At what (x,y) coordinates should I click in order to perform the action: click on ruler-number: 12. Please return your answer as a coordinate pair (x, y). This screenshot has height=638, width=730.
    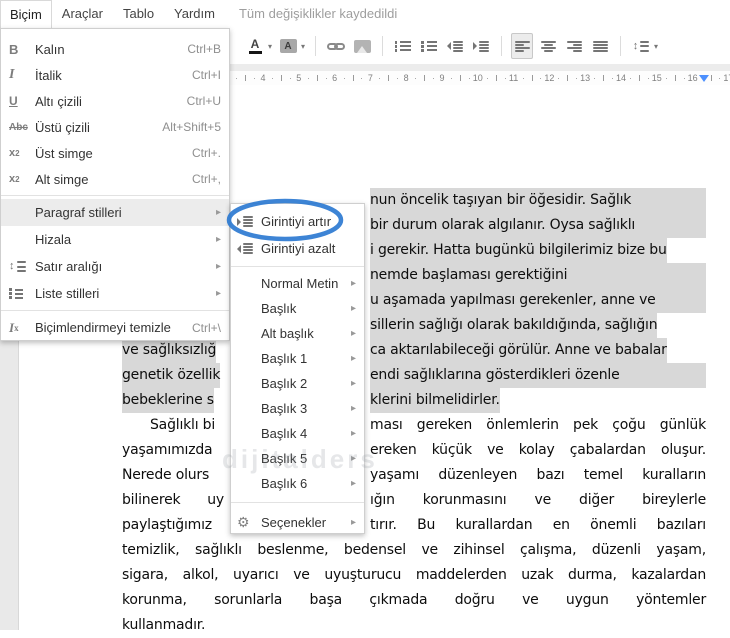
    Looking at the image, I should click on (549, 78).